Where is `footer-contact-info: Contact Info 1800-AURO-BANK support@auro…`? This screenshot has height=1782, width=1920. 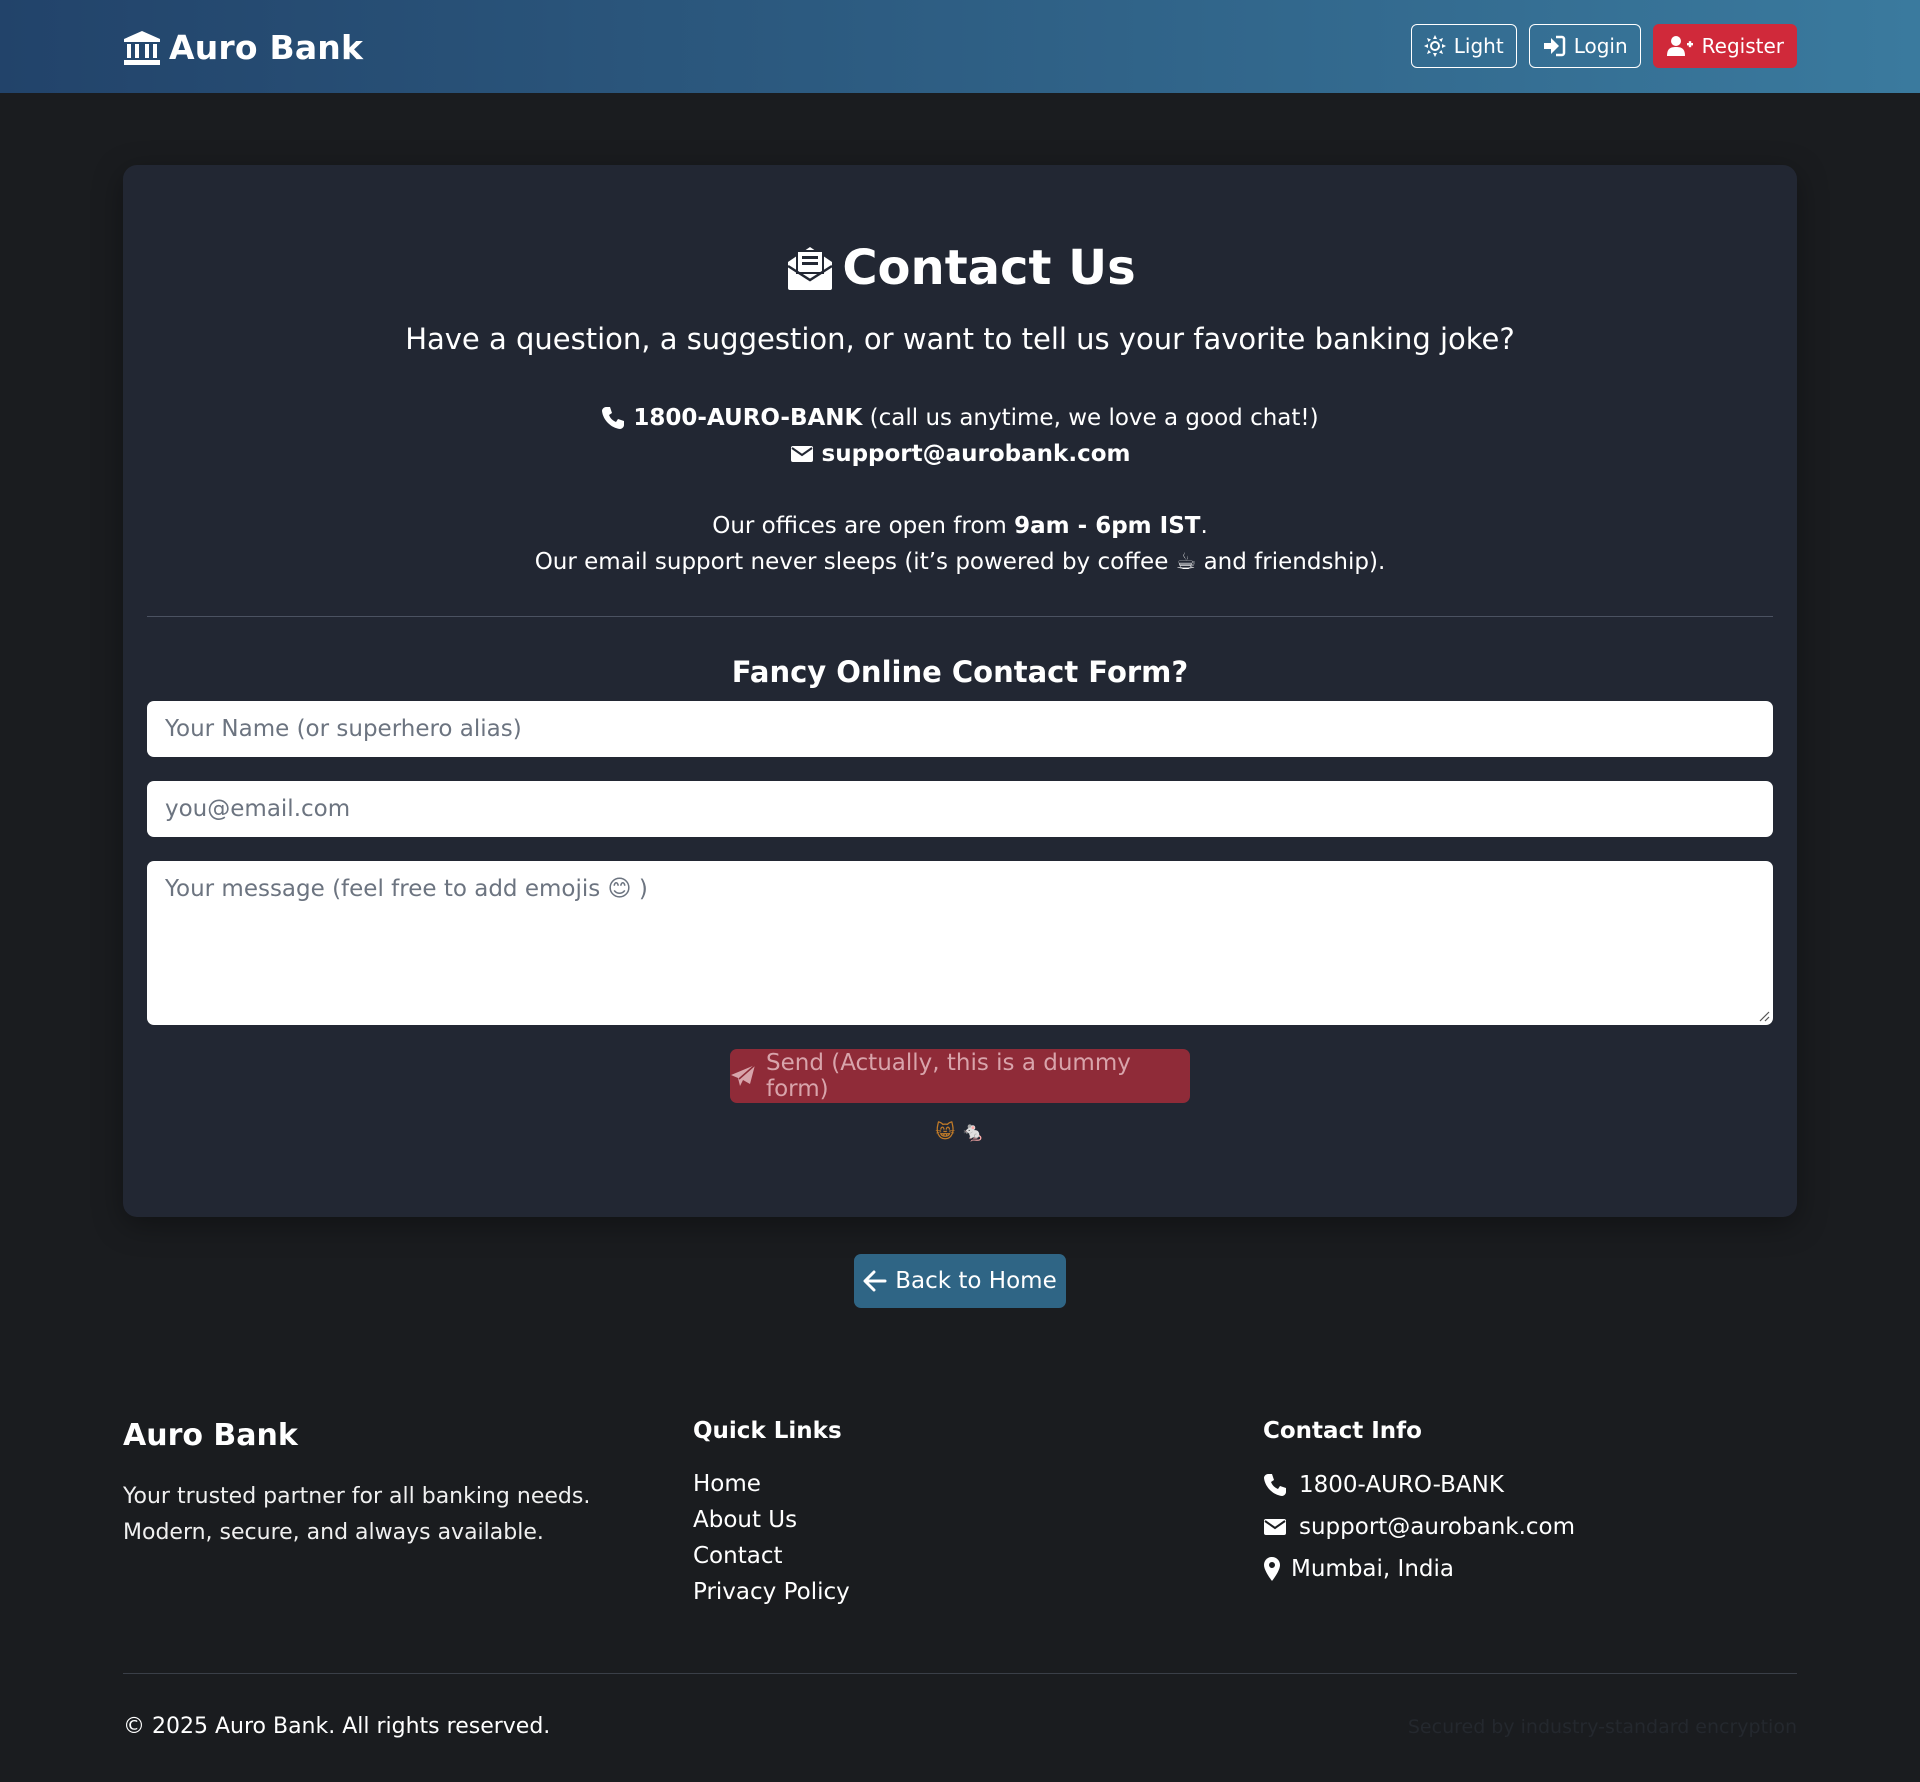
footer-contact-info: Contact Info 1800-AURO-BANK support@auro… is located at coordinates (1419, 1504).